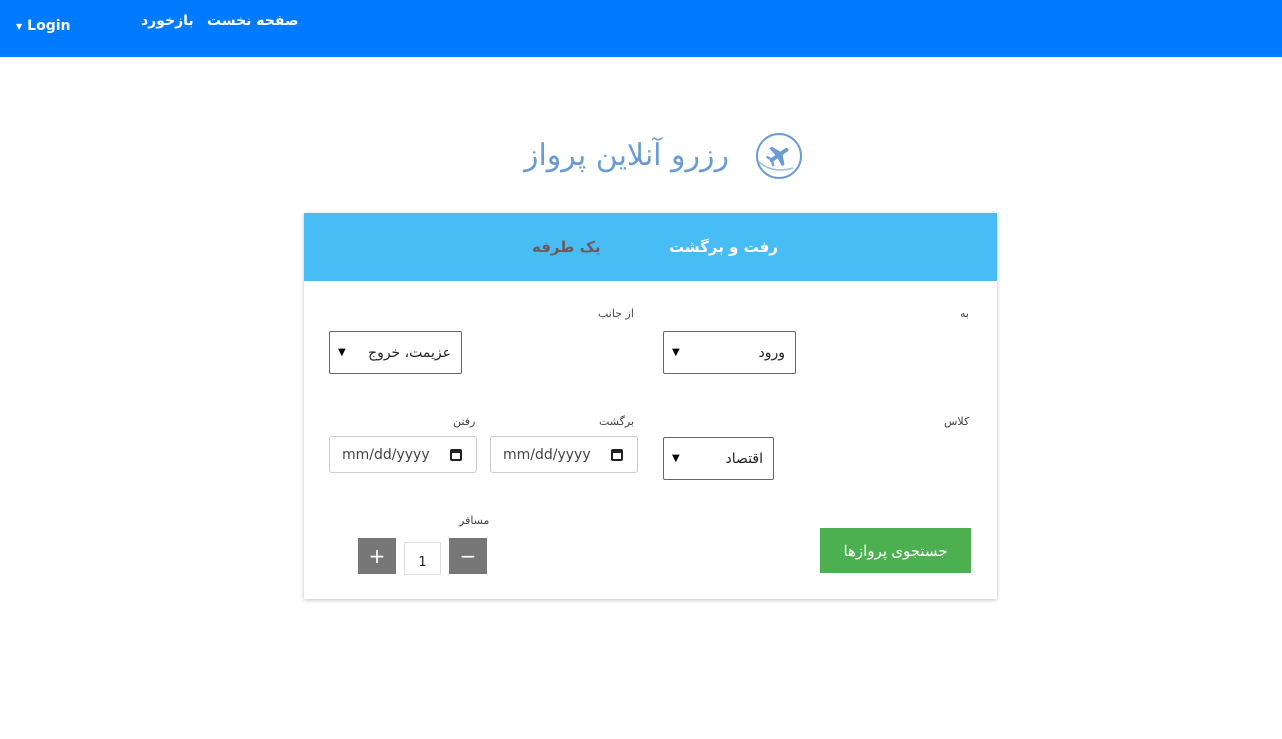  I want to click on passenger-count: 1, so click(422, 558).